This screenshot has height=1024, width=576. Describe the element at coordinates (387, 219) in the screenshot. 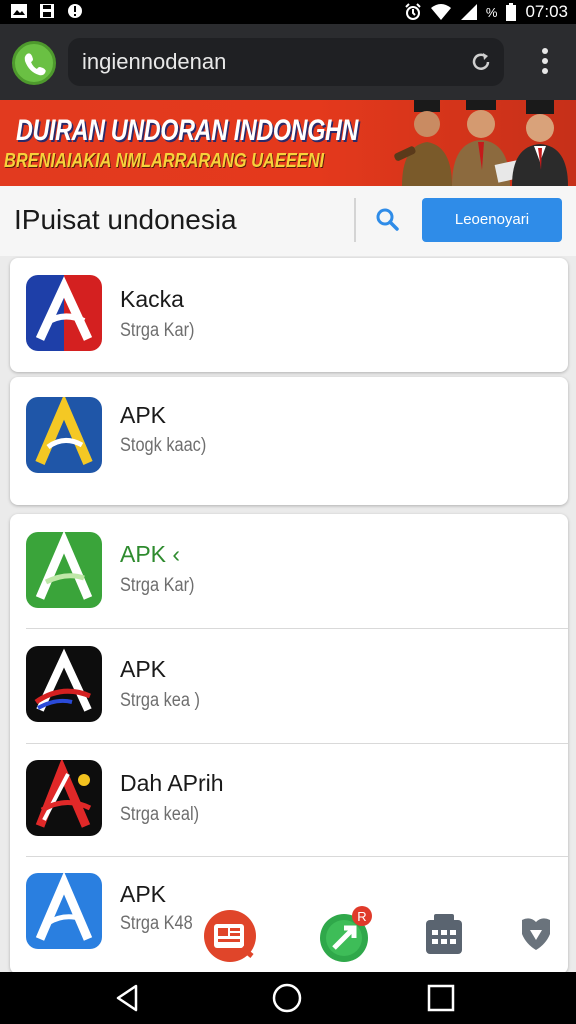

I see `search-icon` at that location.